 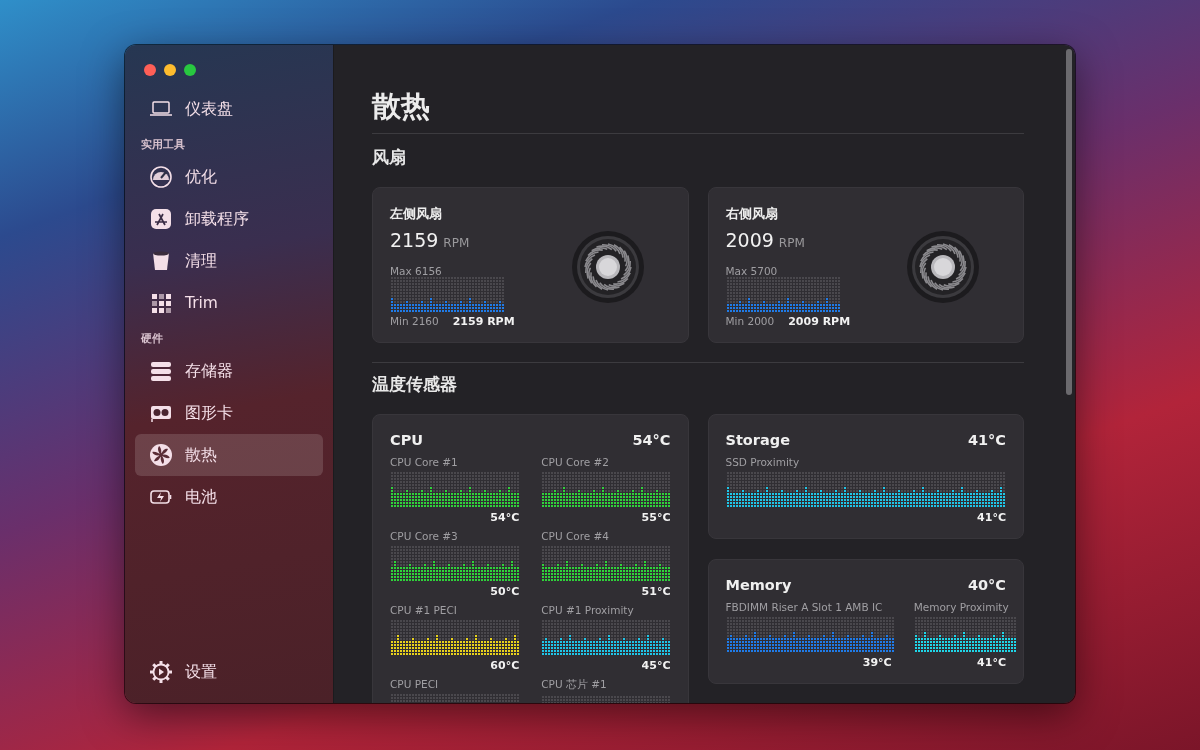 What do you see at coordinates (229, 413) in the screenshot?
I see `sidebar-item: 图形卡` at bounding box center [229, 413].